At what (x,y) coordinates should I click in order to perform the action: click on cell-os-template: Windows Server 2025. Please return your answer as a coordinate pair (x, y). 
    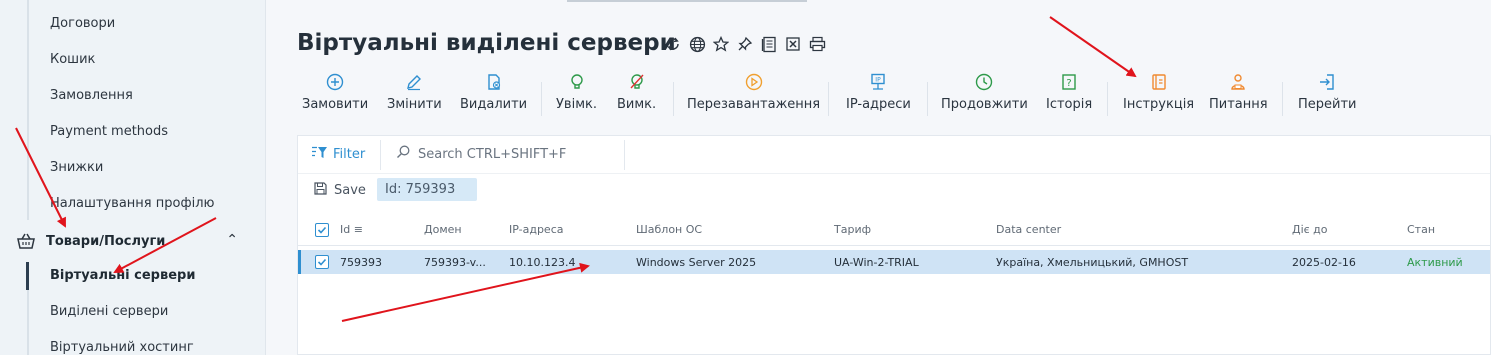
    Looking at the image, I should click on (696, 262).